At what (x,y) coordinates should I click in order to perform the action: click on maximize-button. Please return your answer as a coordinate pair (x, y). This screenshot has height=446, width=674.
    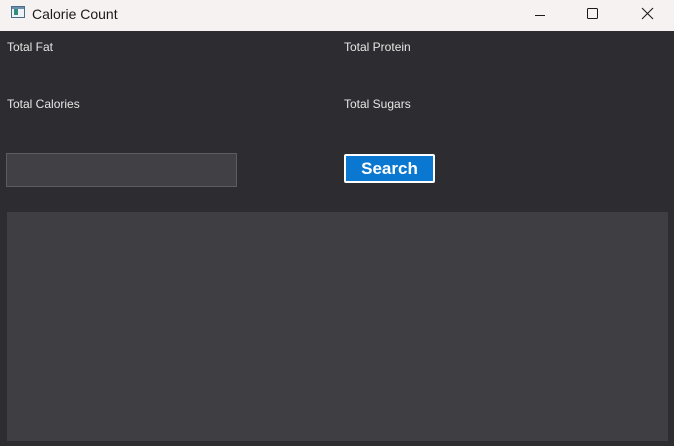
    Looking at the image, I should click on (593, 15).